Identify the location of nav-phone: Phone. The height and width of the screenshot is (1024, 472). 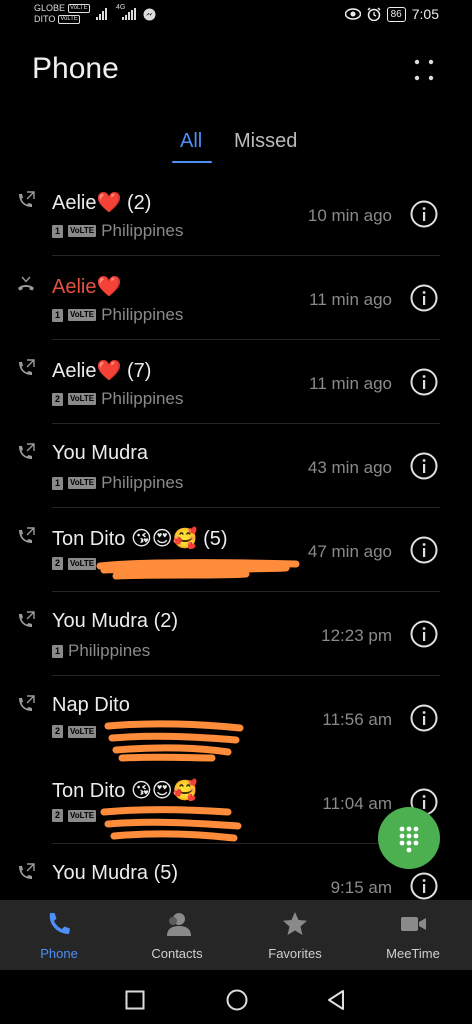
(59, 935).